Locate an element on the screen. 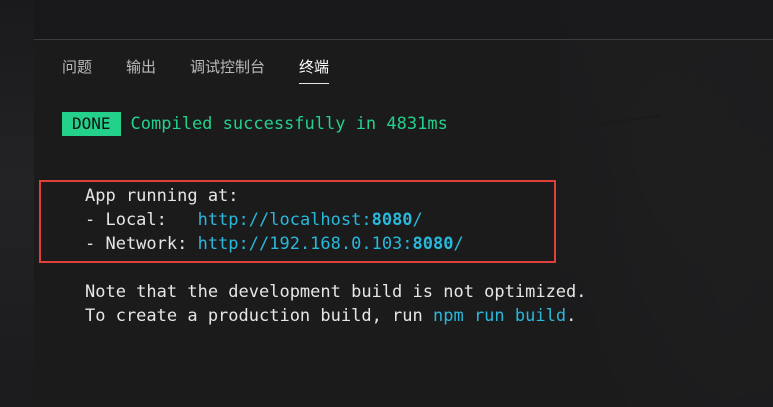 The image size is (773, 407). note-text-2-prefix: To create a production build, run is located at coordinates (259, 316).